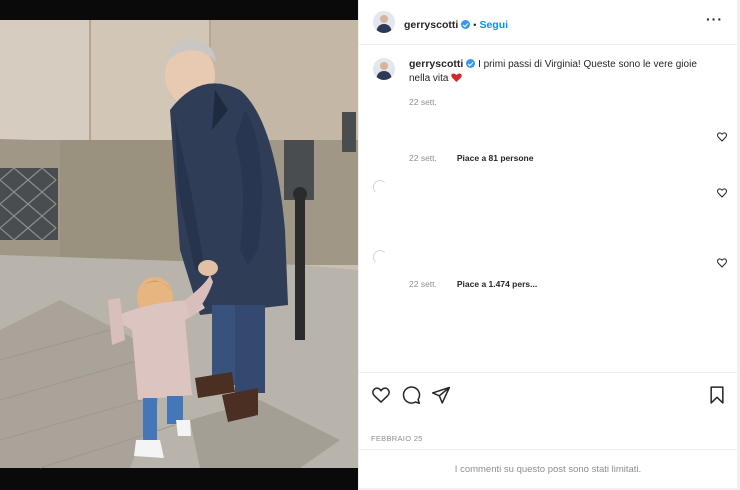  I want to click on share-icon, so click(441, 395).